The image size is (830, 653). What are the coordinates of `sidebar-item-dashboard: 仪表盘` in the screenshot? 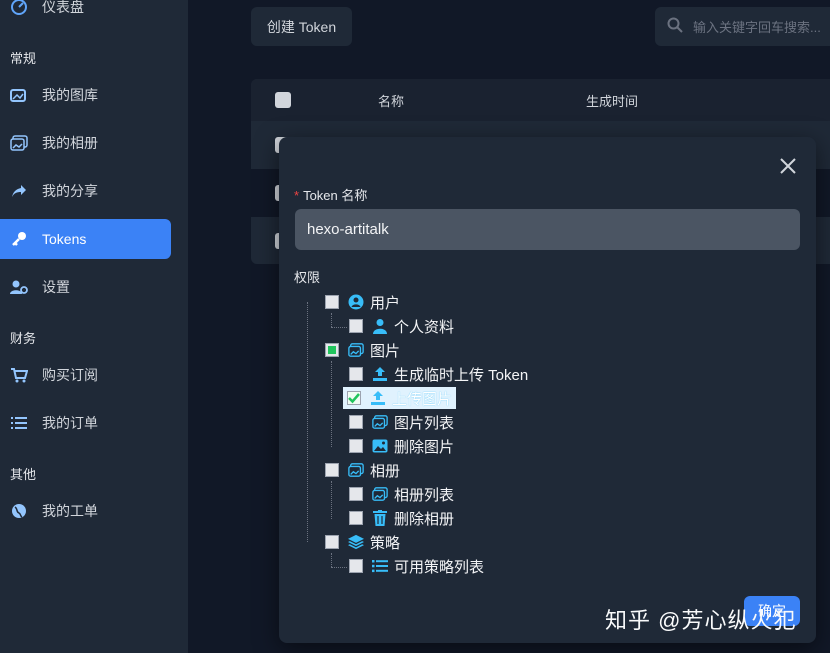 It's located at (85, 13).